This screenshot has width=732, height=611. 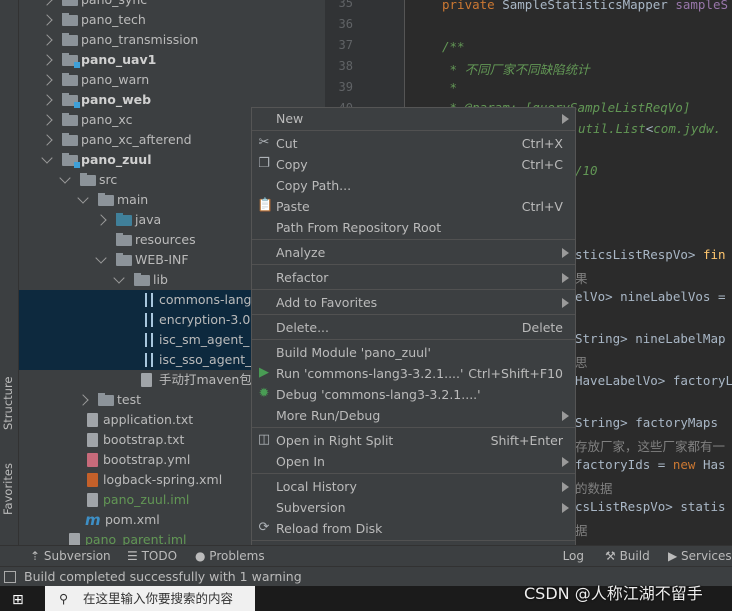 I want to click on menu-item-label: Build Module 'pano_zuul', so click(x=353, y=352).